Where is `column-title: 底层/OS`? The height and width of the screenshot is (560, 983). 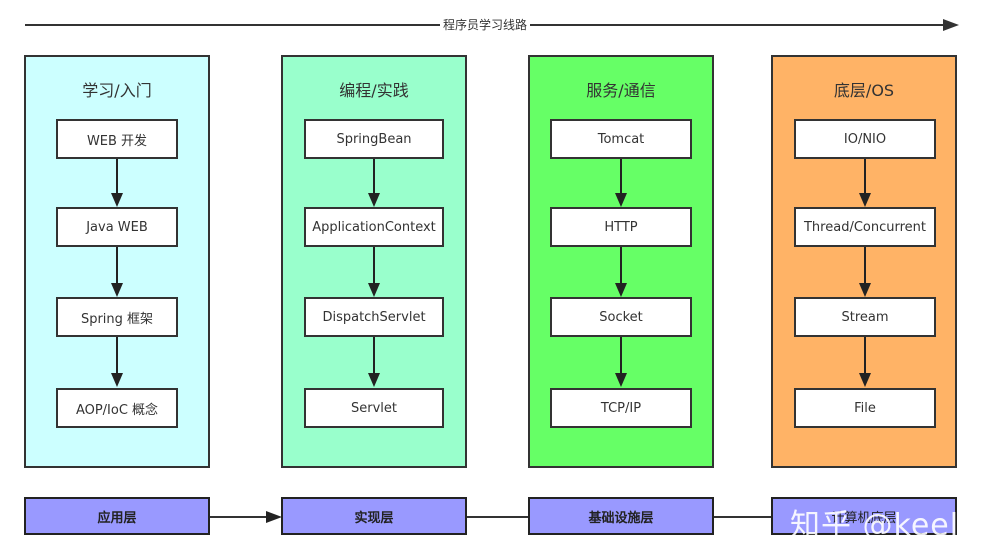 column-title: 底层/OS is located at coordinates (864, 90).